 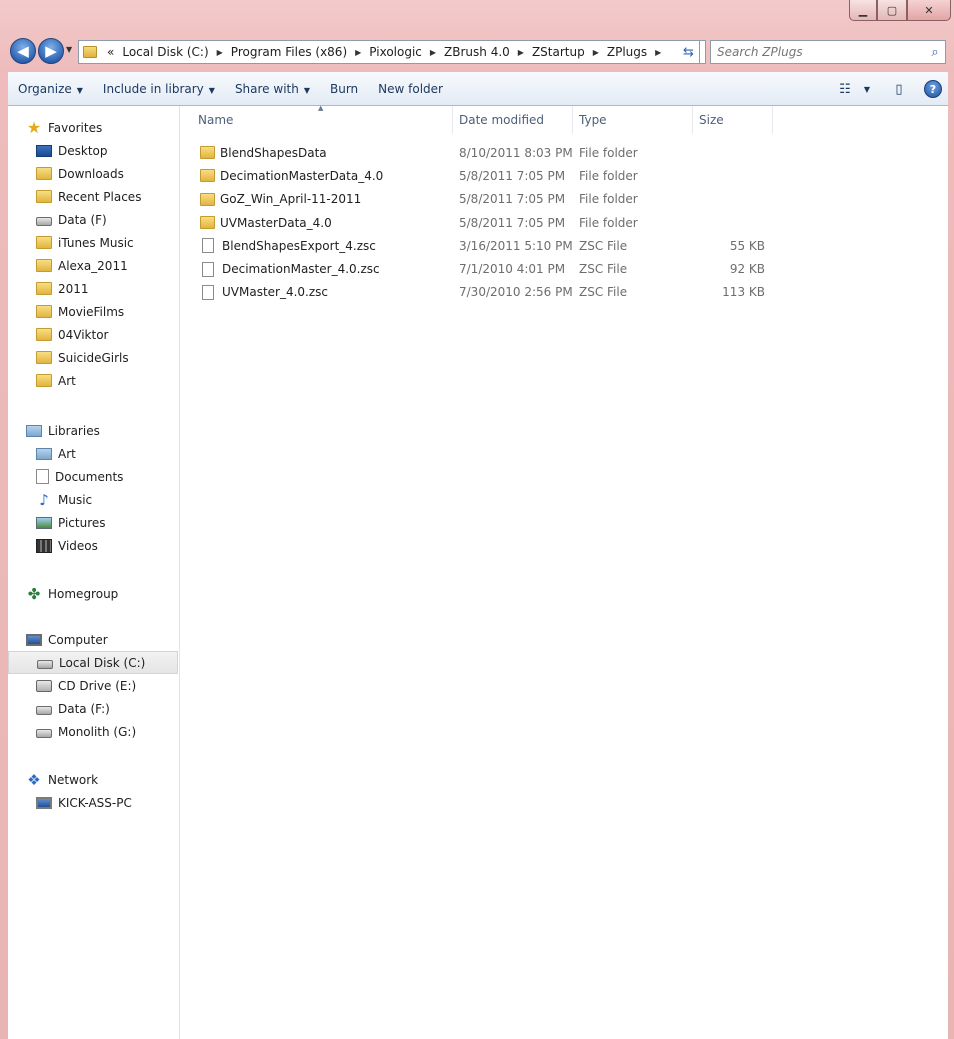 I want to click on nav-computer: Computer, so click(x=94, y=639).